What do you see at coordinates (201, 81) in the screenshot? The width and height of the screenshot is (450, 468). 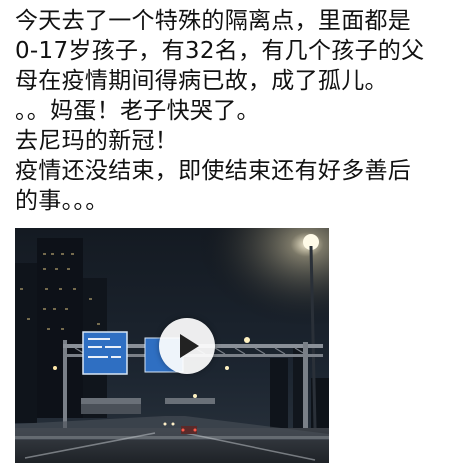 I see `post-text-line: 母在疫情期间得病已故，成了孤儿。` at bounding box center [201, 81].